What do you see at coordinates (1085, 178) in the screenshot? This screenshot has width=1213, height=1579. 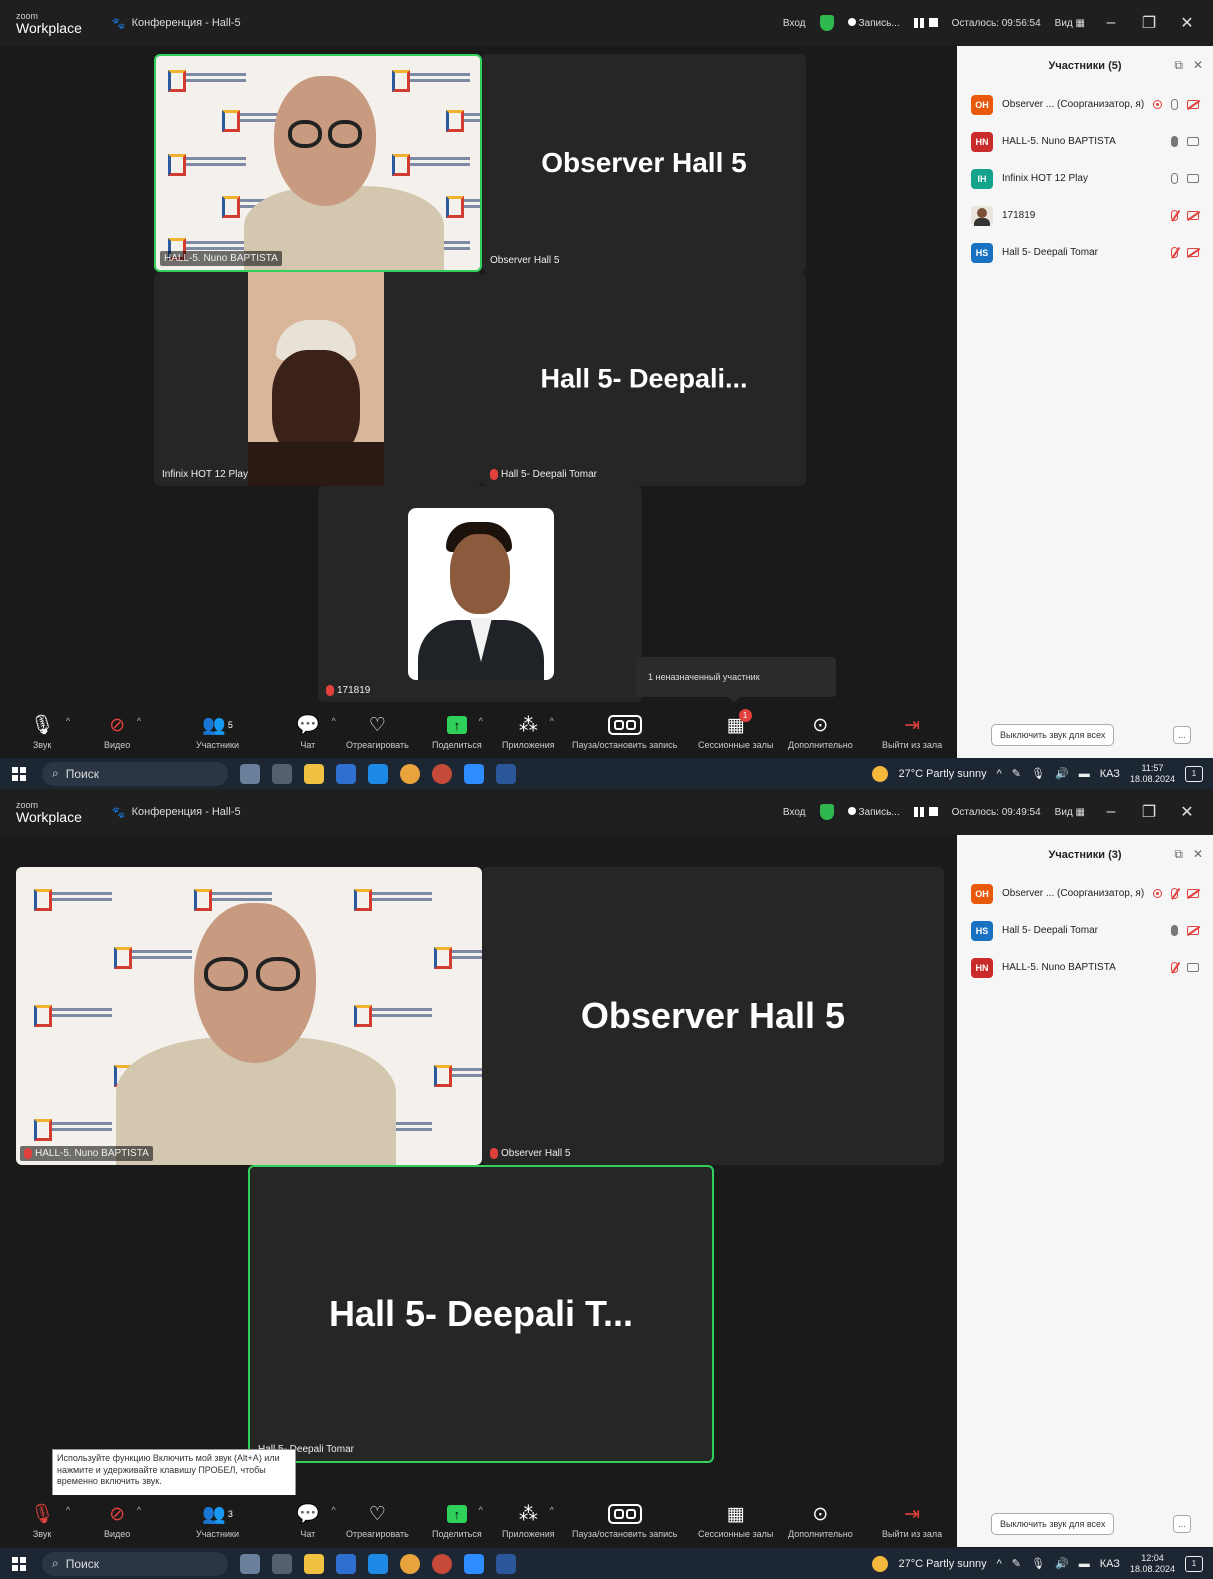 I see `participant-row: IH Infinix HOT 12 Play` at bounding box center [1085, 178].